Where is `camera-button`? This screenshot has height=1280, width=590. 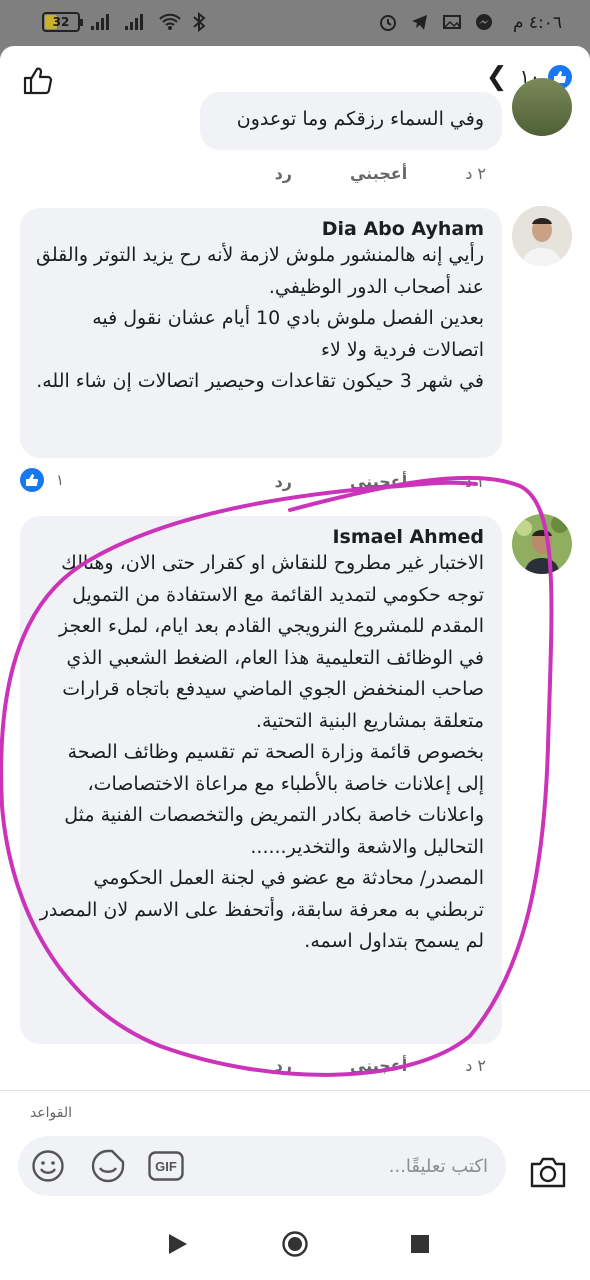
camera-button is located at coordinates (548, 1172).